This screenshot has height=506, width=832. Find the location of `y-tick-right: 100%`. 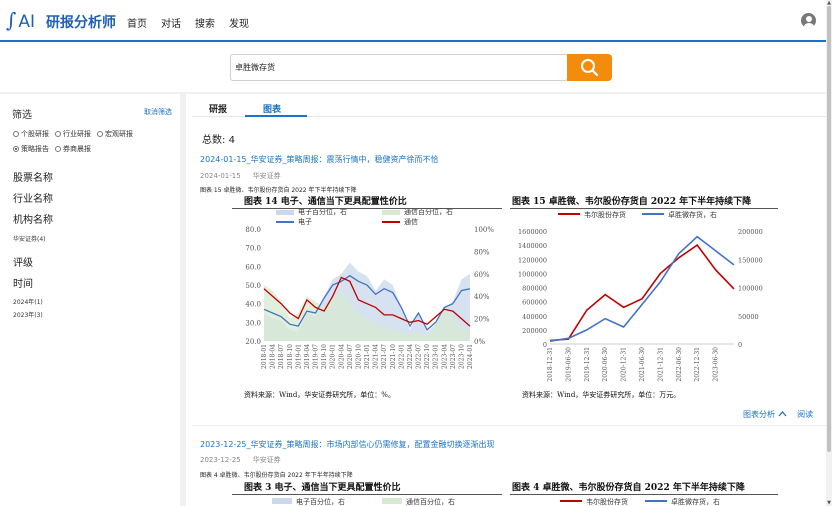

y-tick-right: 100% is located at coordinates (484, 230).